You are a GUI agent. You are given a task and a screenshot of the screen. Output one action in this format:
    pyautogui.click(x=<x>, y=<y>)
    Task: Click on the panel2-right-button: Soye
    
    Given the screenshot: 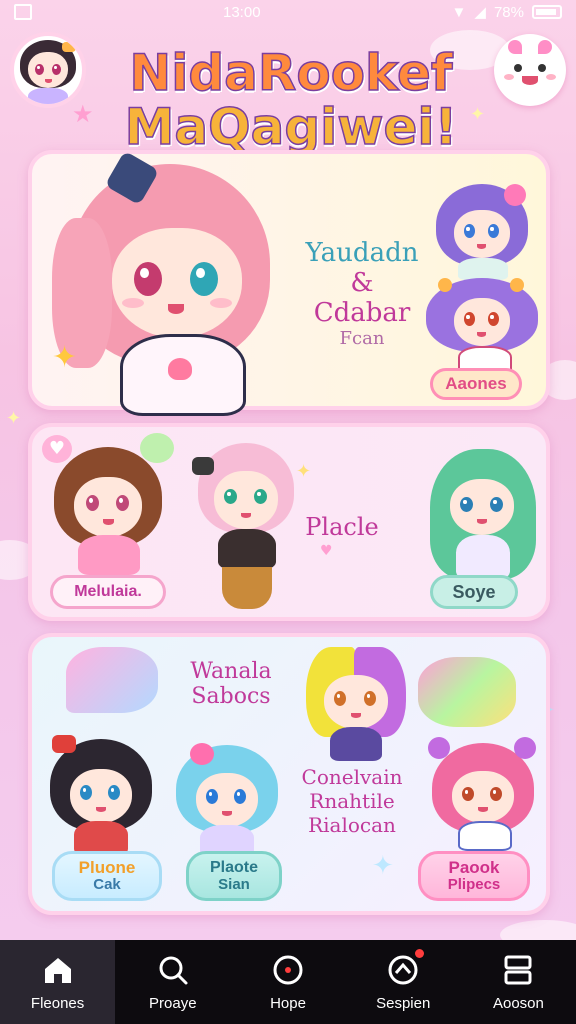 What is the action you would take?
    pyautogui.click(x=474, y=592)
    